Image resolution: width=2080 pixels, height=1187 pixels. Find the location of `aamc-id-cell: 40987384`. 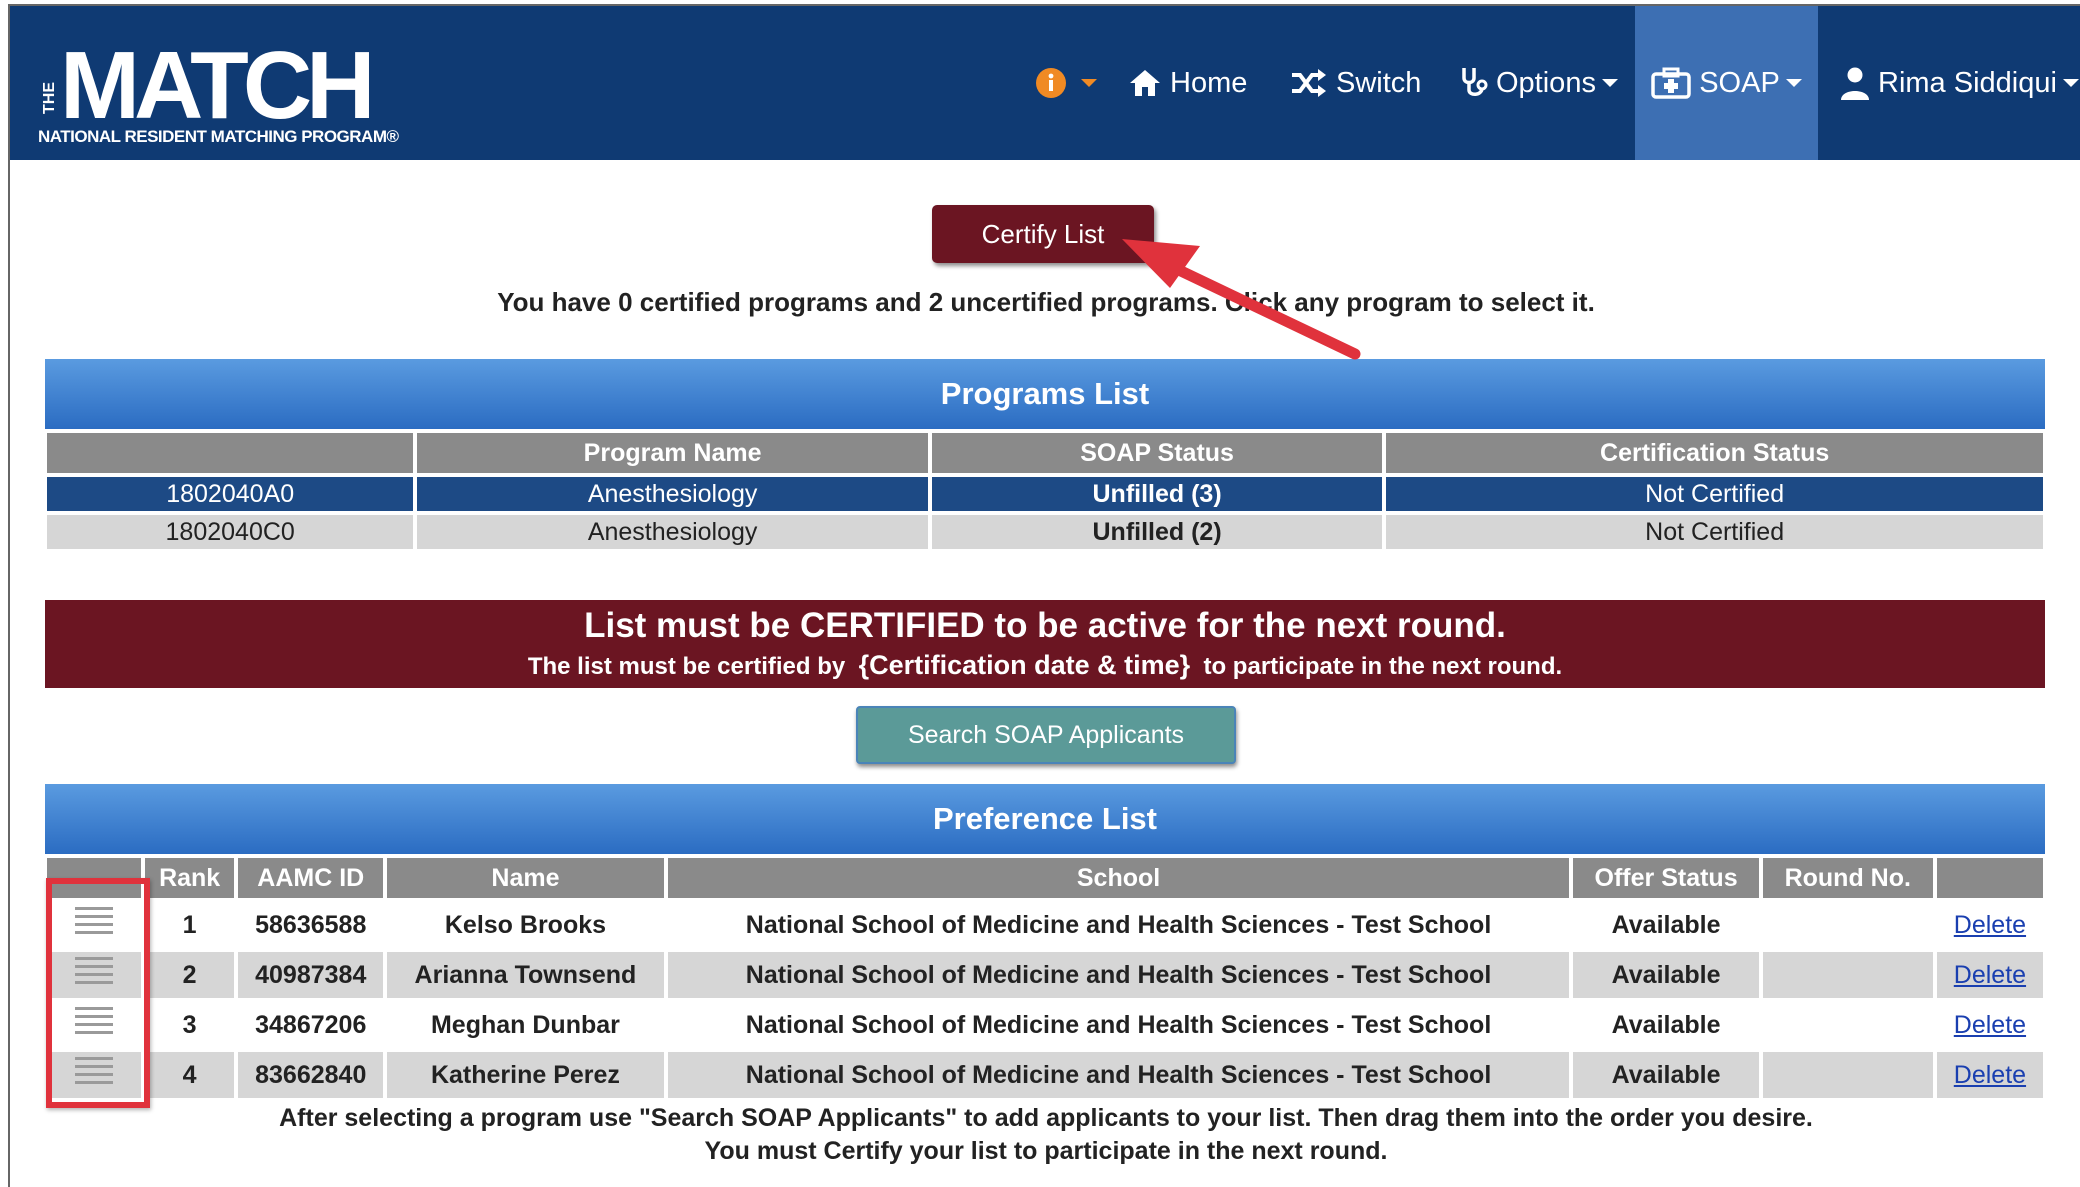

aamc-id-cell: 40987384 is located at coordinates (311, 975).